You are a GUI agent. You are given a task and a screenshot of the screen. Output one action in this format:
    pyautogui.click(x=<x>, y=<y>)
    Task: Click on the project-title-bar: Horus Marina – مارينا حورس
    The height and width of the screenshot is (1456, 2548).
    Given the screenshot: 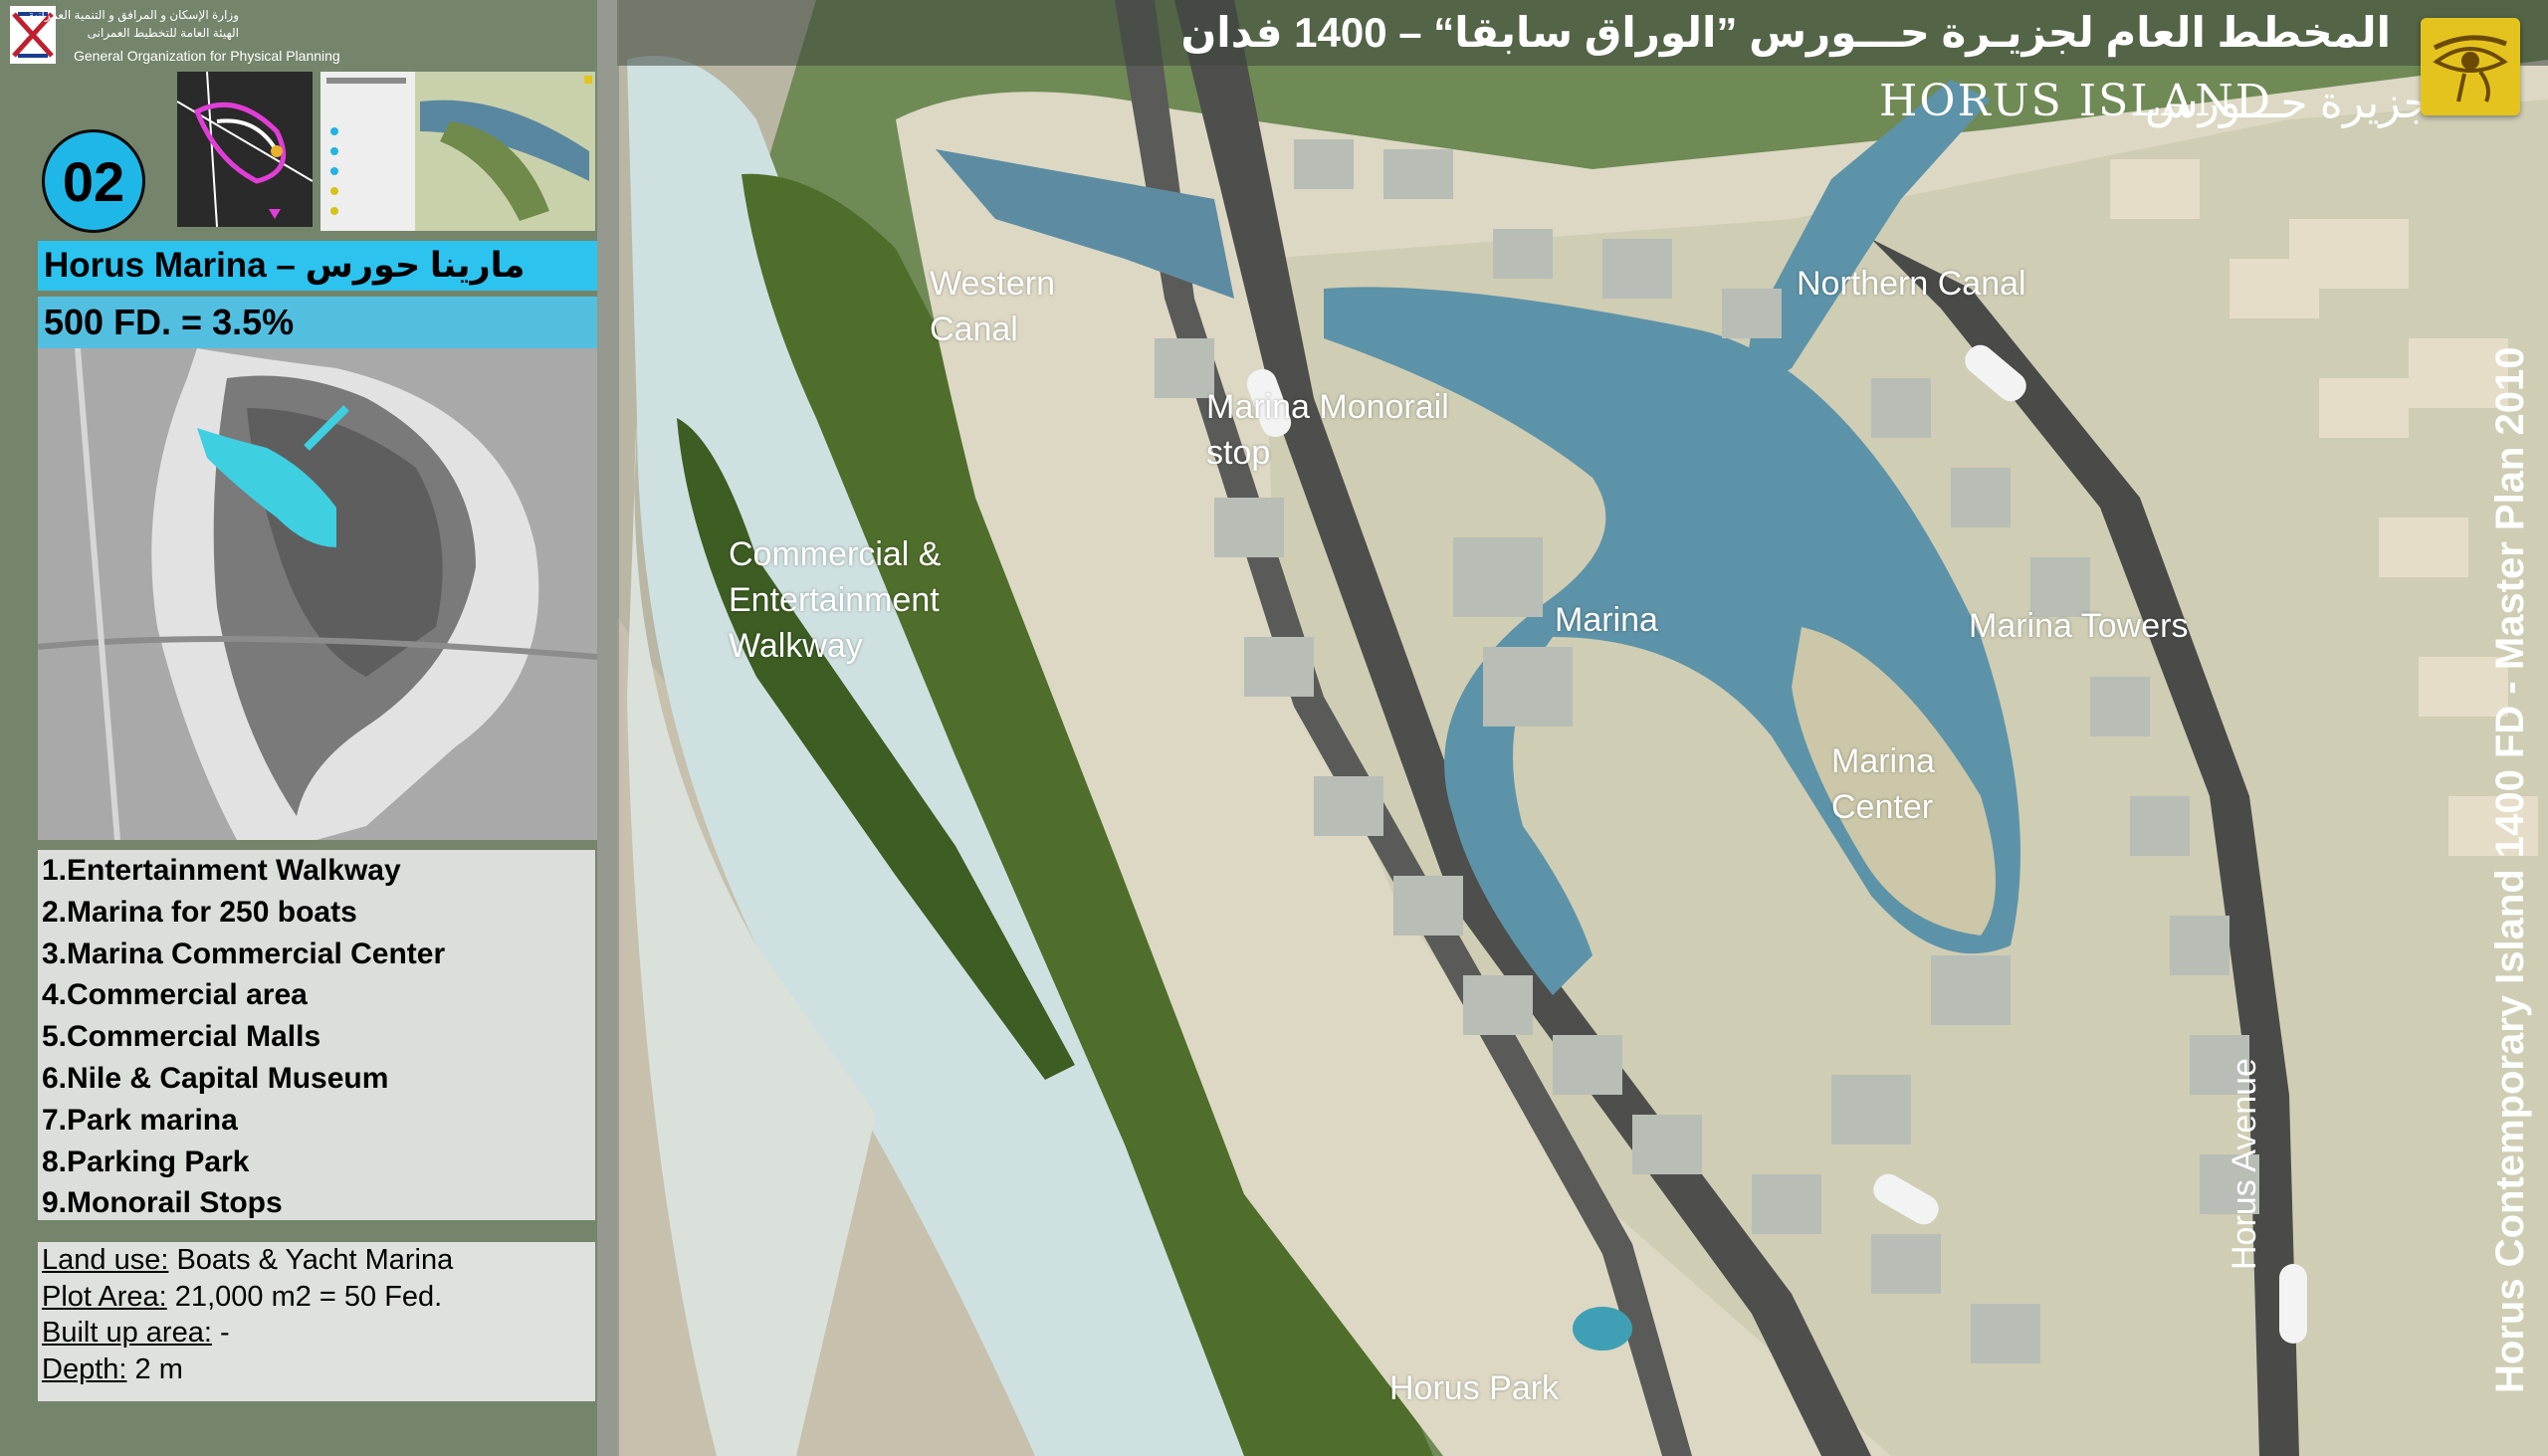 What is the action you would take?
    pyautogui.click(x=317, y=266)
    